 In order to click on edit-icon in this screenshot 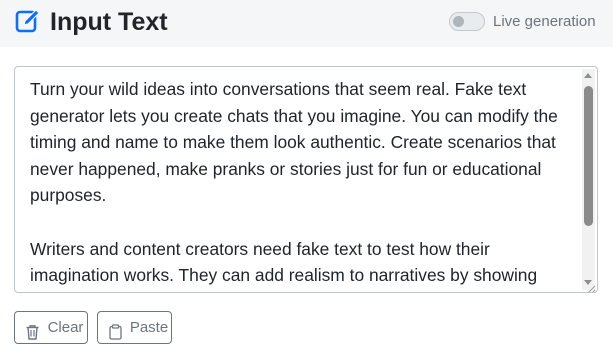, I will do `click(28, 21)`.